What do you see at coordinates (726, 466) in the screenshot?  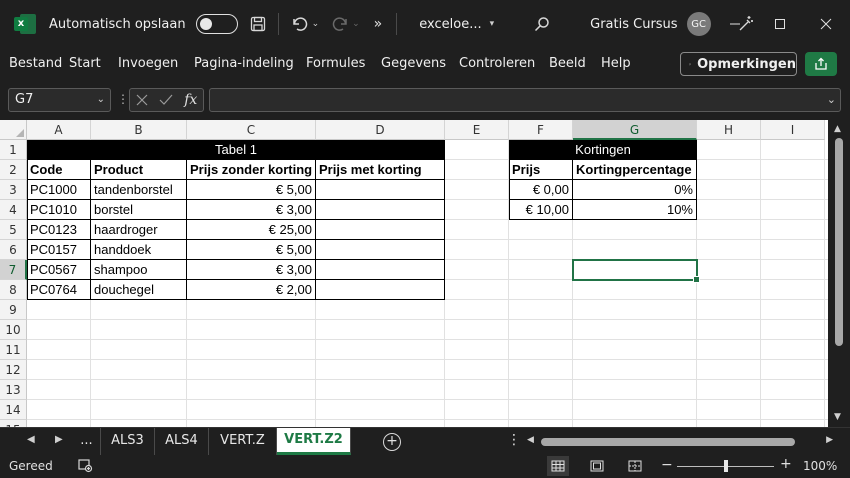 I see `zoom-slider-thumb` at bounding box center [726, 466].